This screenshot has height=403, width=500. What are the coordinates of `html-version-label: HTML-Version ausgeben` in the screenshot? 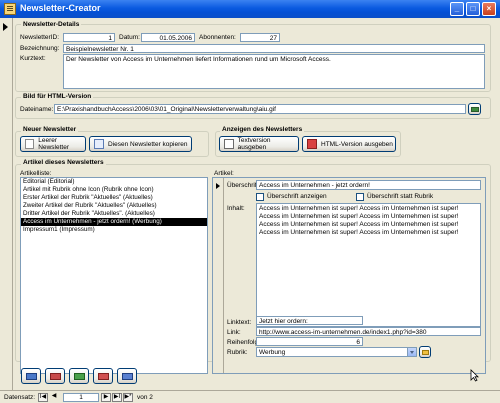 It's located at (357, 144).